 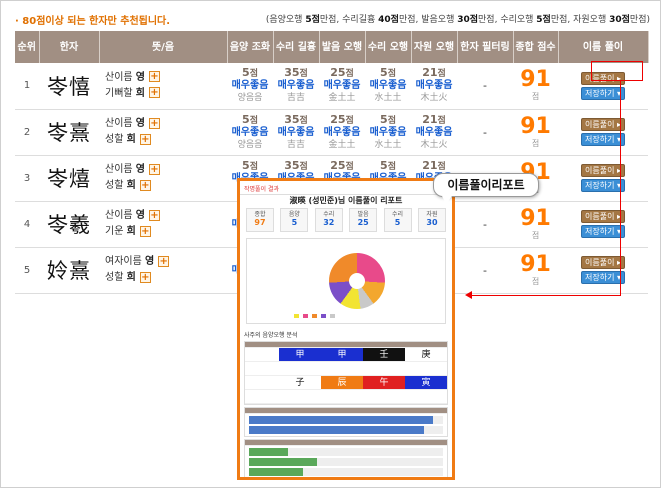 What do you see at coordinates (357, 281) in the screenshot?
I see `pie-graphic` at bounding box center [357, 281].